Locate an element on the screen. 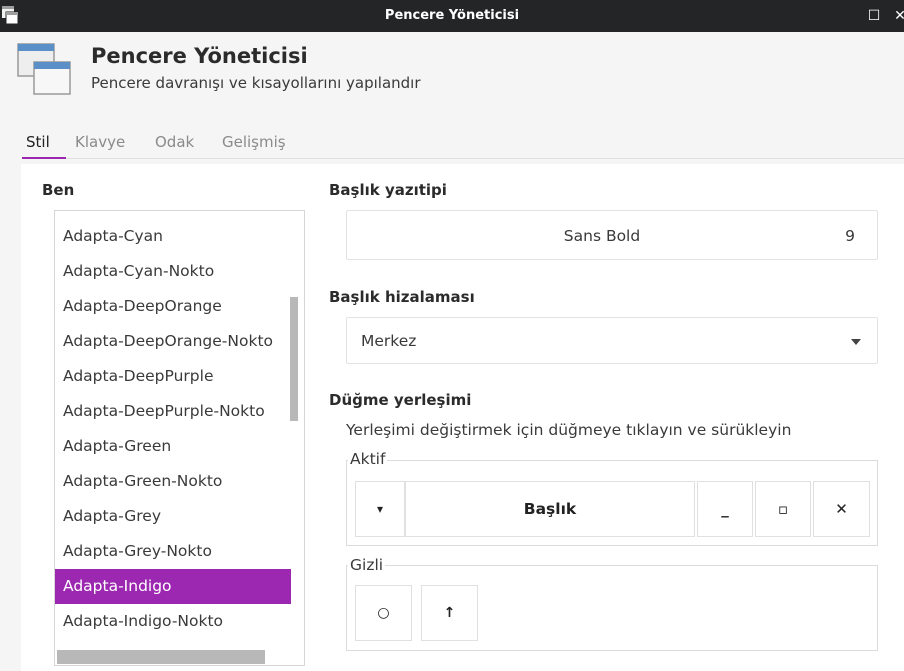  minimize-button-slot: _ is located at coordinates (725, 509).